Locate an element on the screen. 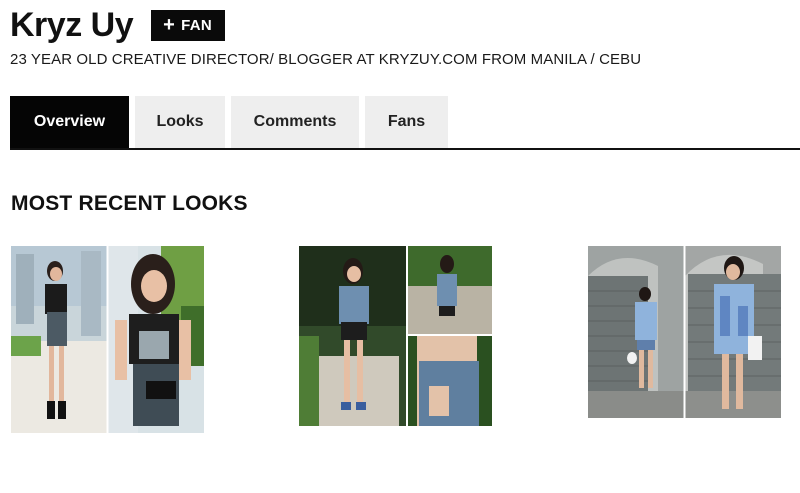 This screenshot has width=800, height=493. tab-fans: Fans is located at coordinates (406, 122).